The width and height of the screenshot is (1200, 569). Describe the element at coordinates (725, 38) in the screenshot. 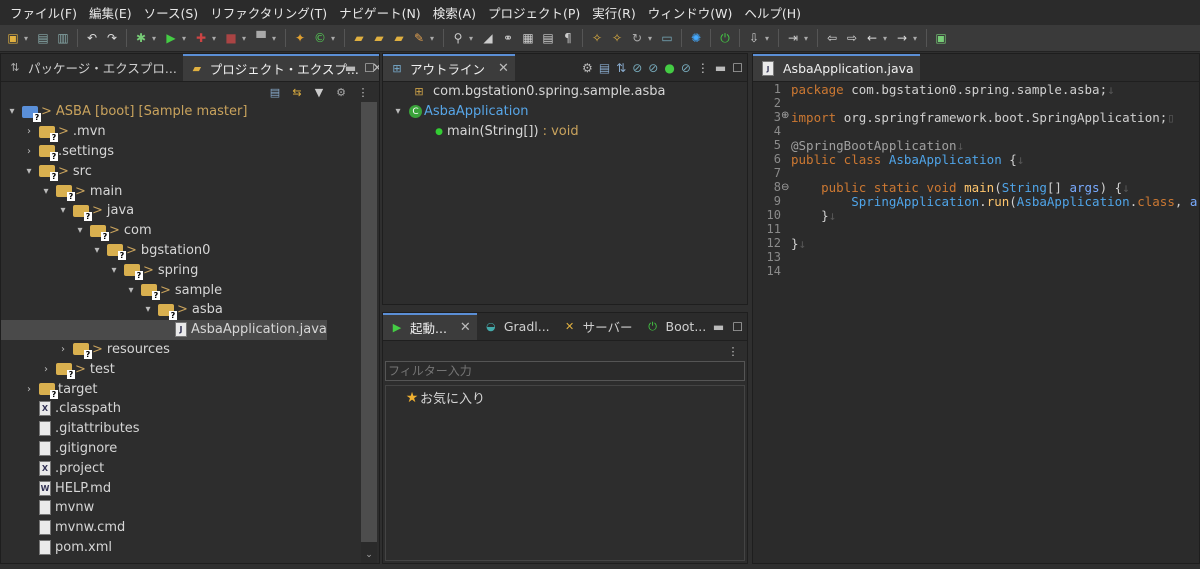

I see `power-icon: ⏻` at that location.